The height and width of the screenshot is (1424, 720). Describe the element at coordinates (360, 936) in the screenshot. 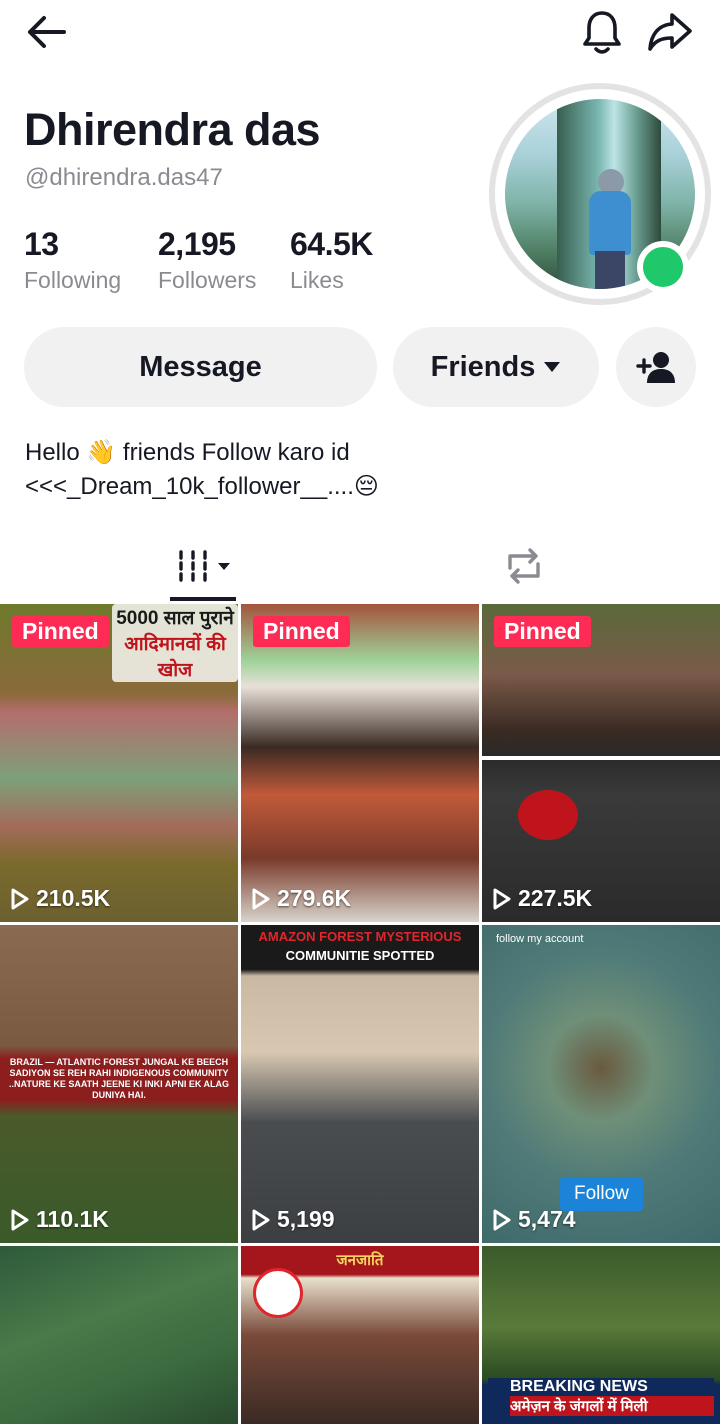

I see `caption-line: AMAZON FOREST MYSTERIOUS` at that location.